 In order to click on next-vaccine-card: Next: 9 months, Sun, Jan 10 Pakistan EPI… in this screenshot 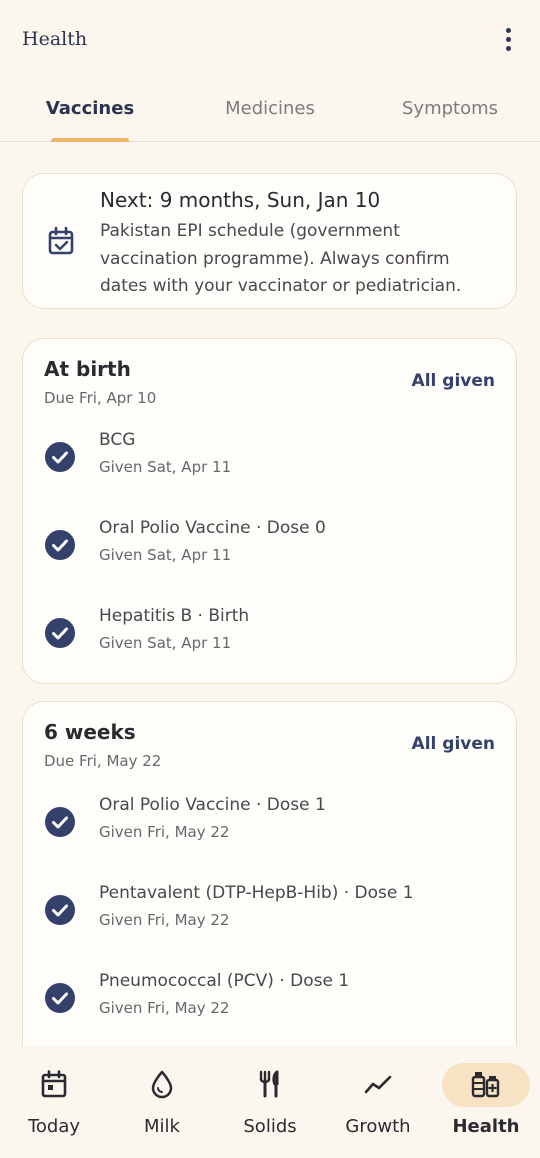, I will do `click(269, 241)`.